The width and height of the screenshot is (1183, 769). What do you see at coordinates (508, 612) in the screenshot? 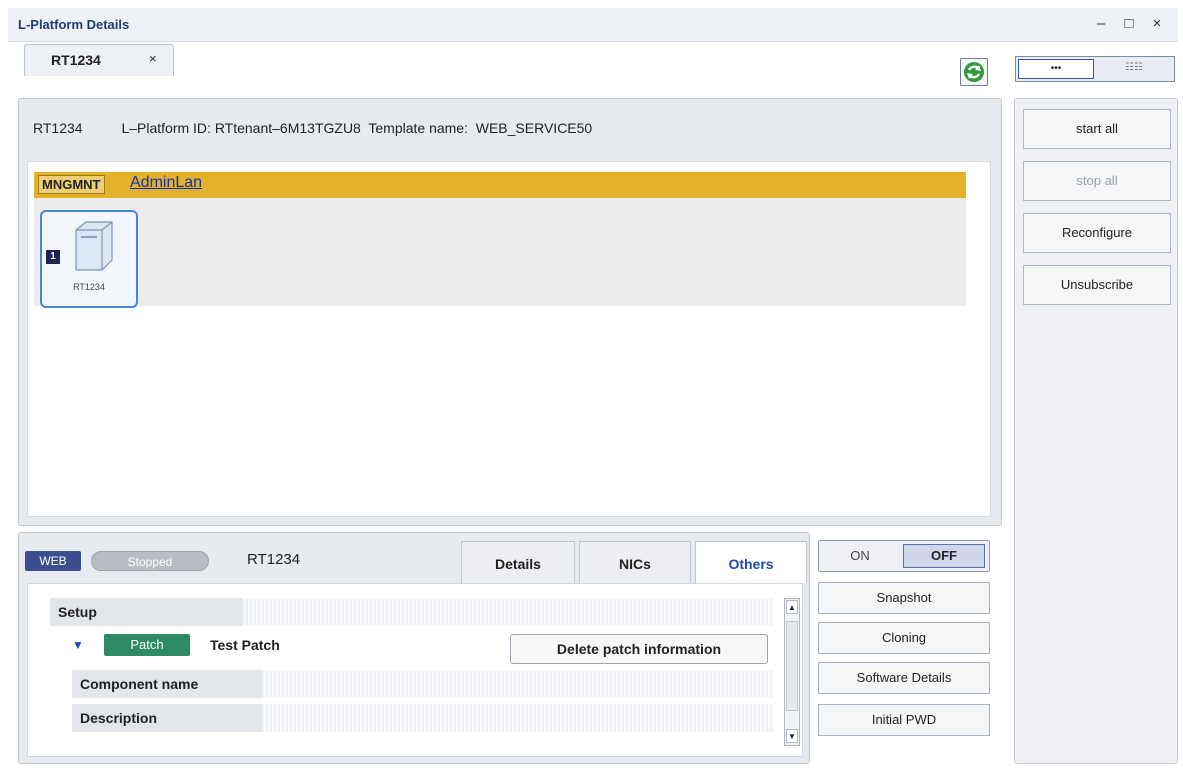
I see `setup-value` at bounding box center [508, 612].